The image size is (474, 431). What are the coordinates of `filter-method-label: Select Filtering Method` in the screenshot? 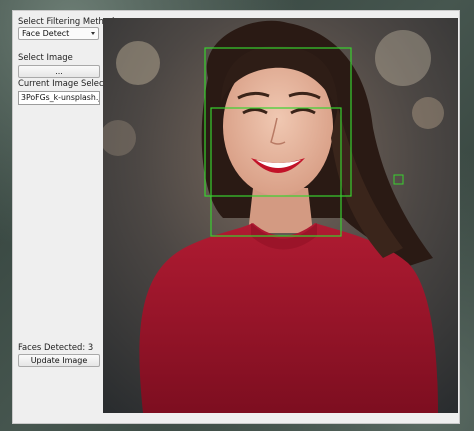 It's located at (66, 21).